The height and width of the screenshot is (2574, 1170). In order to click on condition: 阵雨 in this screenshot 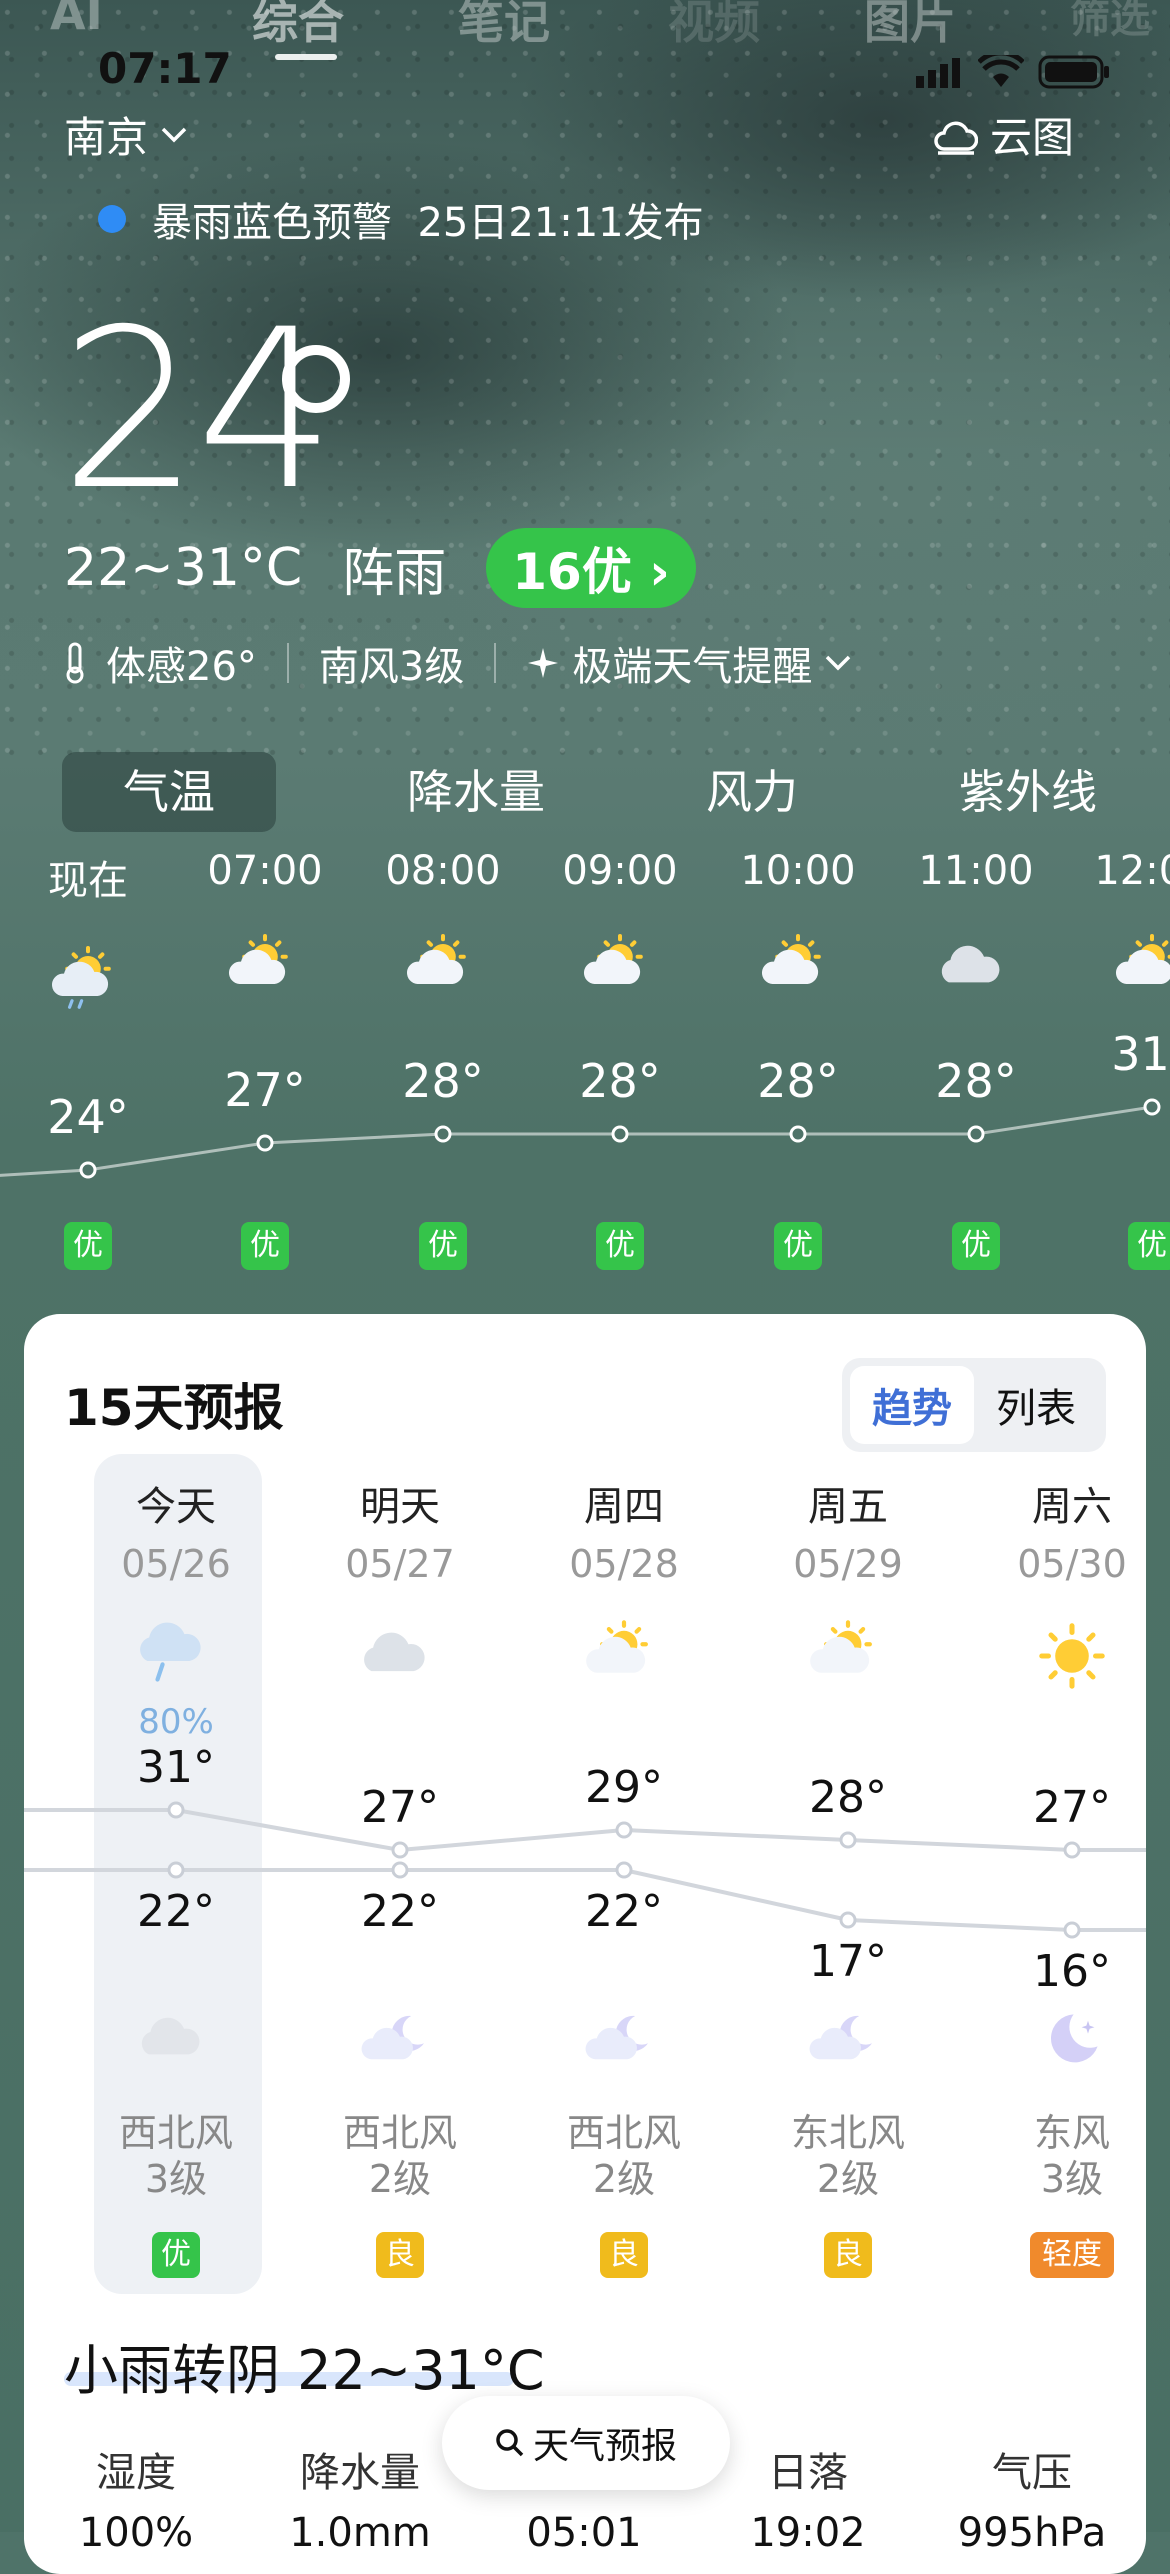, I will do `click(394, 573)`.